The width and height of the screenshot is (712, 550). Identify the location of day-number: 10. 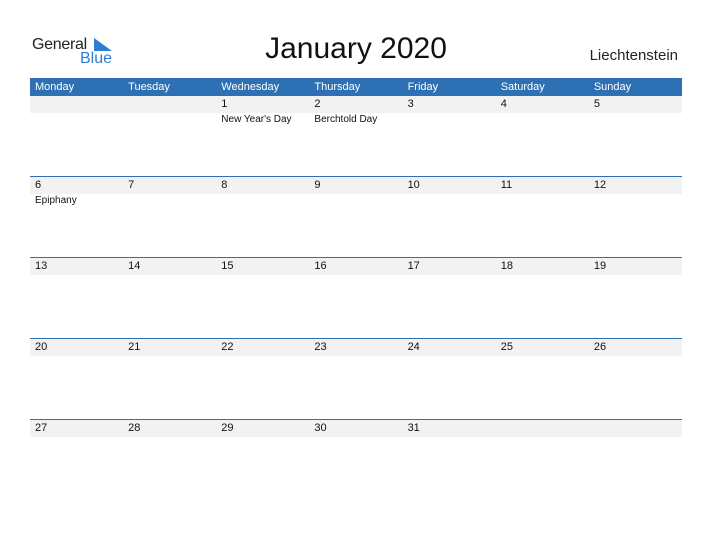
(413, 185).